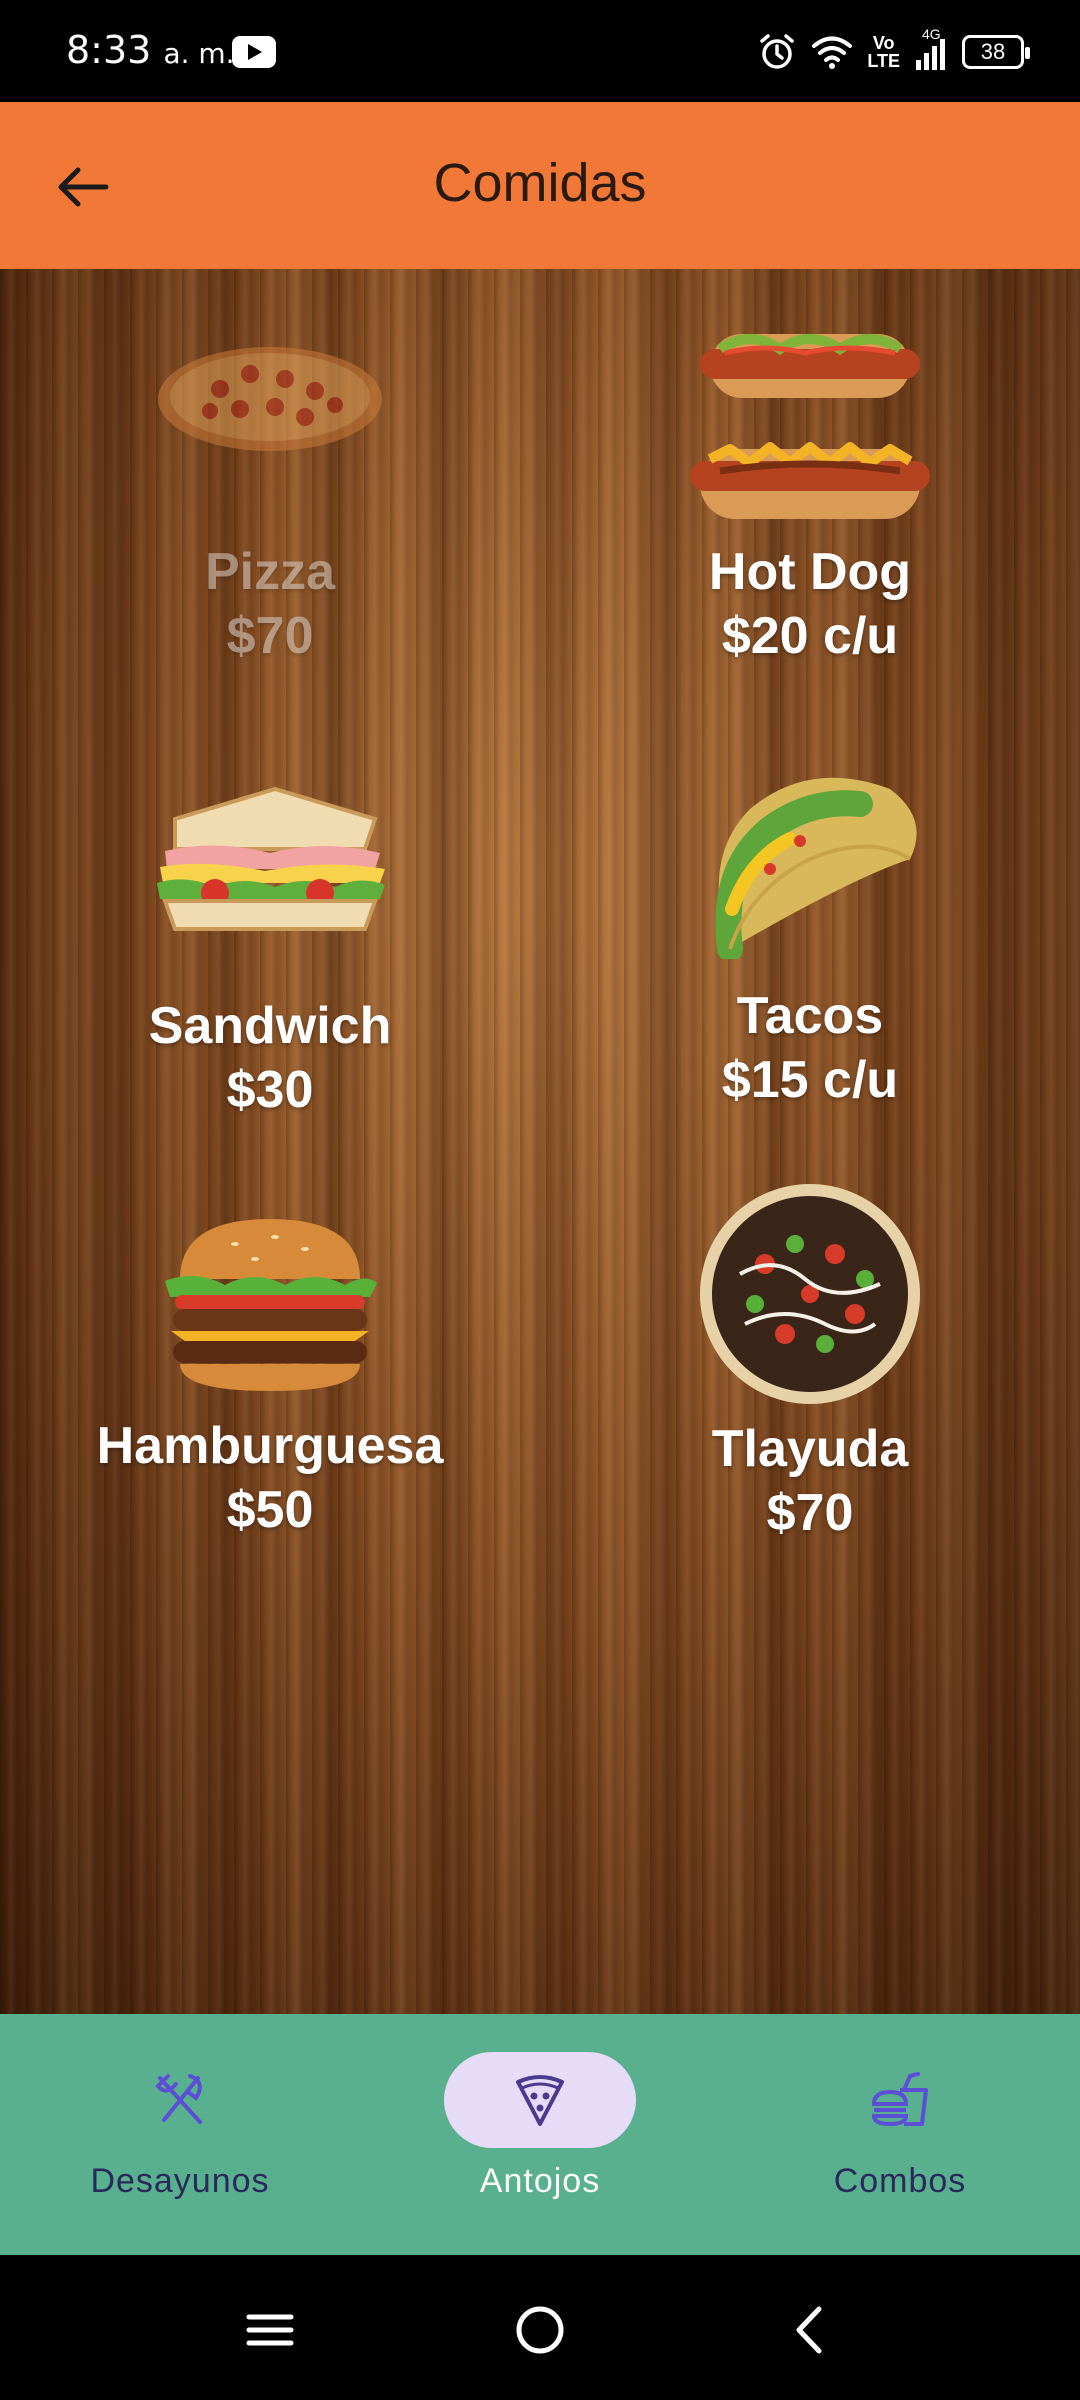  I want to click on youtube-notification-icon, so click(254, 52).